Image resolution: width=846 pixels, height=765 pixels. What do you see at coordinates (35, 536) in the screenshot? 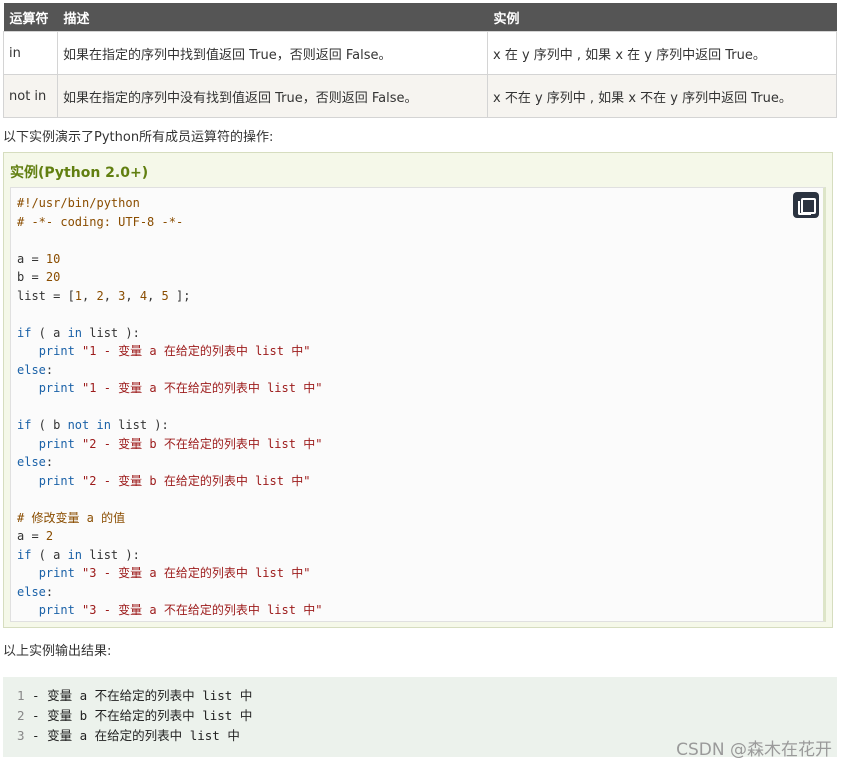
I see `code-line: a = 2` at bounding box center [35, 536].